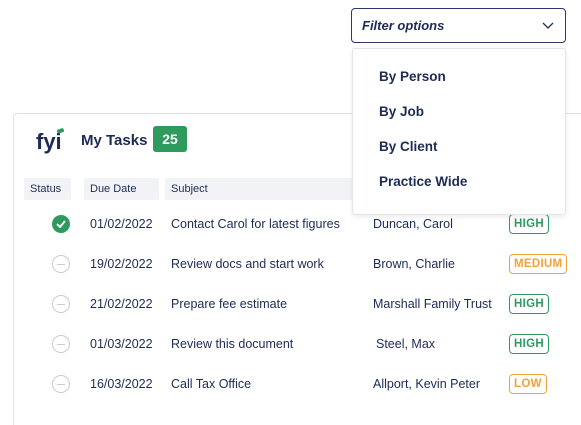 This screenshot has width=581, height=425. Describe the element at coordinates (247, 264) in the screenshot. I see `task-subject: Review docs and start work` at that location.